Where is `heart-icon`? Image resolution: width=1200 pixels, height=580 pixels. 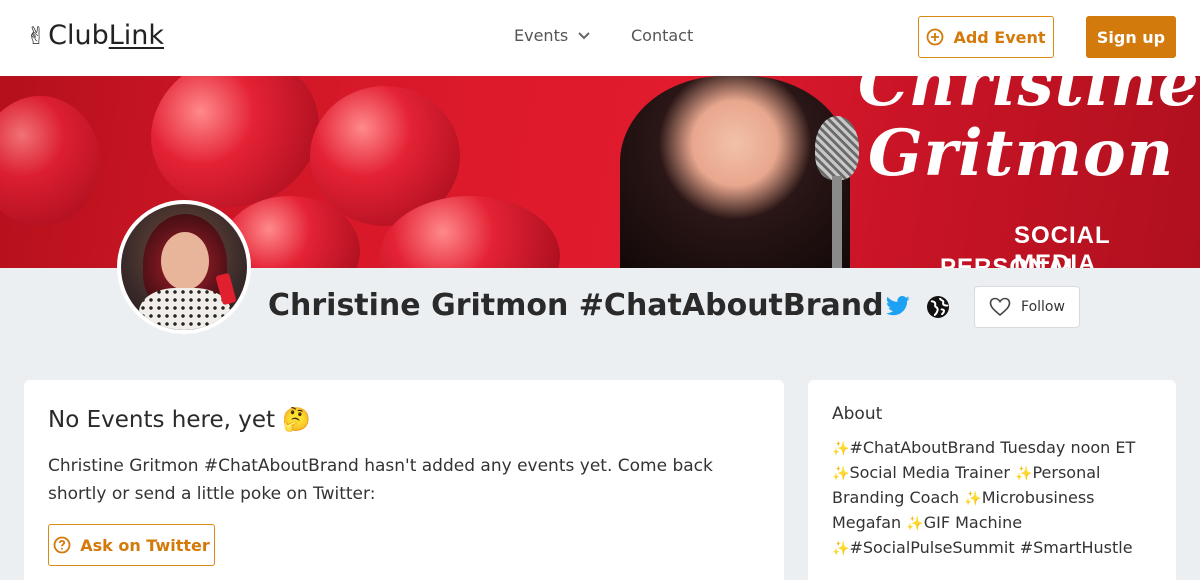
heart-icon is located at coordinates (1000, 307).